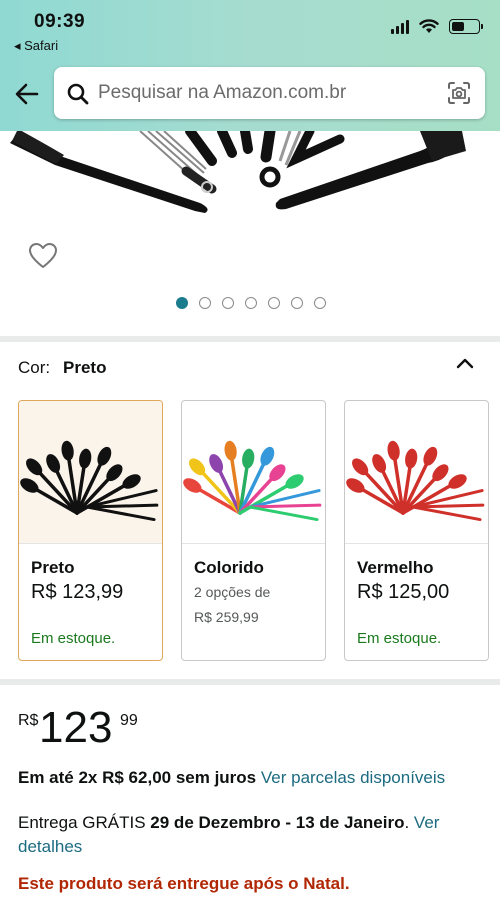 The width and height of the screenshot is (500, 901). What do you see at coordinates (34, 367) in the screenshot?
I see `color-label: Cor:` at bounding box center [34, 367].